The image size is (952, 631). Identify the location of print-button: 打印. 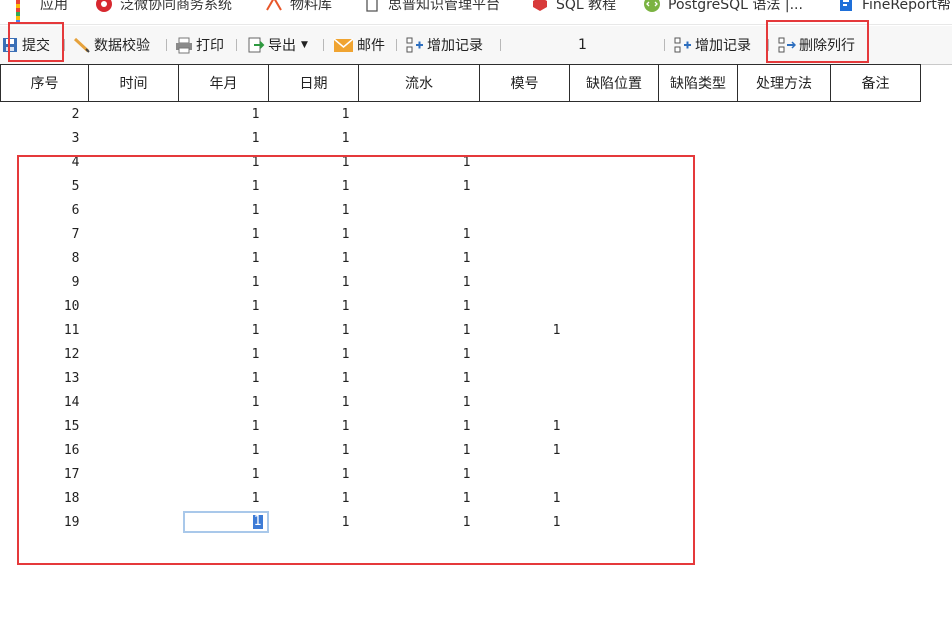
(199, 45).